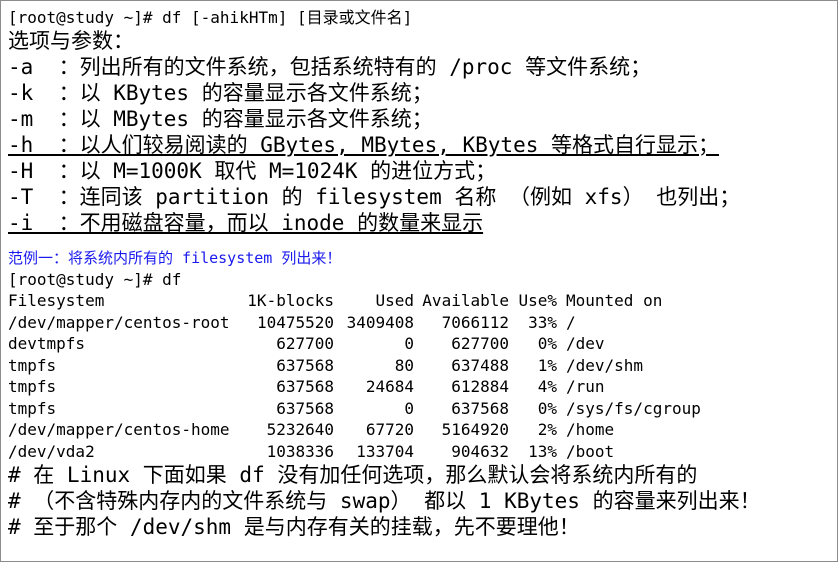 This screenshot has width=838, height=562. I want to click on cell-available: 7066112, so click(475, 322).